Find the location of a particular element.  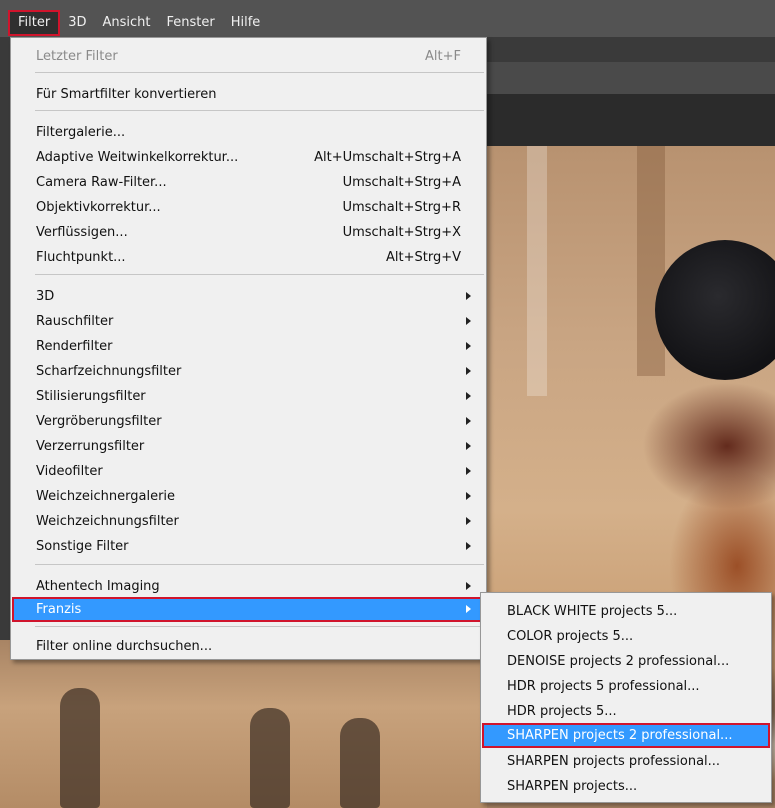

menu-item-verzerrungsfilter: Verzerrungsfilter is located at coordinates (248, 446).